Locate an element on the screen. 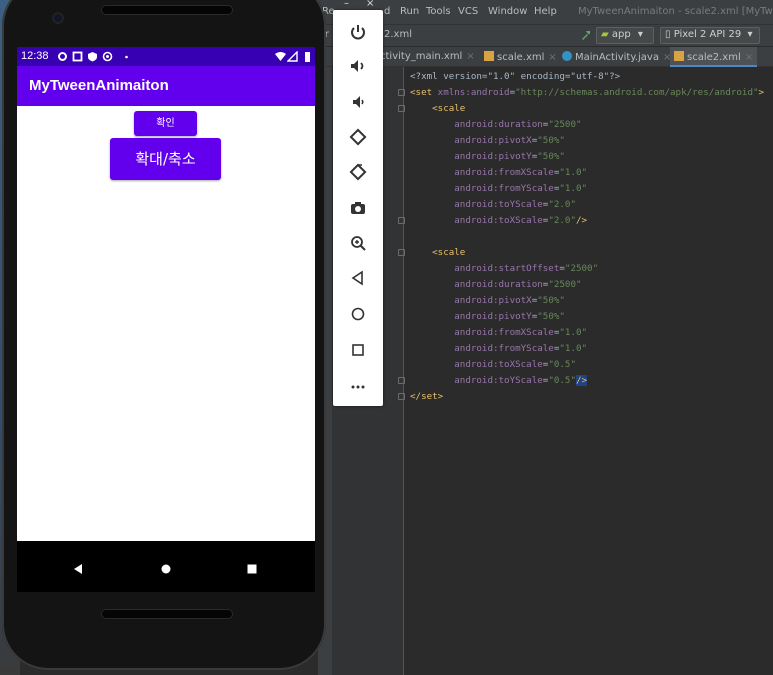 The image size is (773, 675). scale-button: 확대/축소 is located at coordinates (165, 159).